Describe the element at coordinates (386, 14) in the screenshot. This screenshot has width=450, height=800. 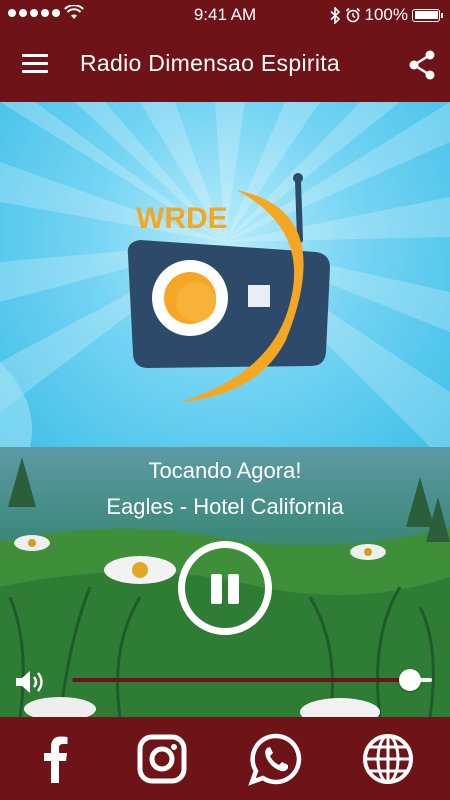
I see `battery-percent: 100%` at that location.